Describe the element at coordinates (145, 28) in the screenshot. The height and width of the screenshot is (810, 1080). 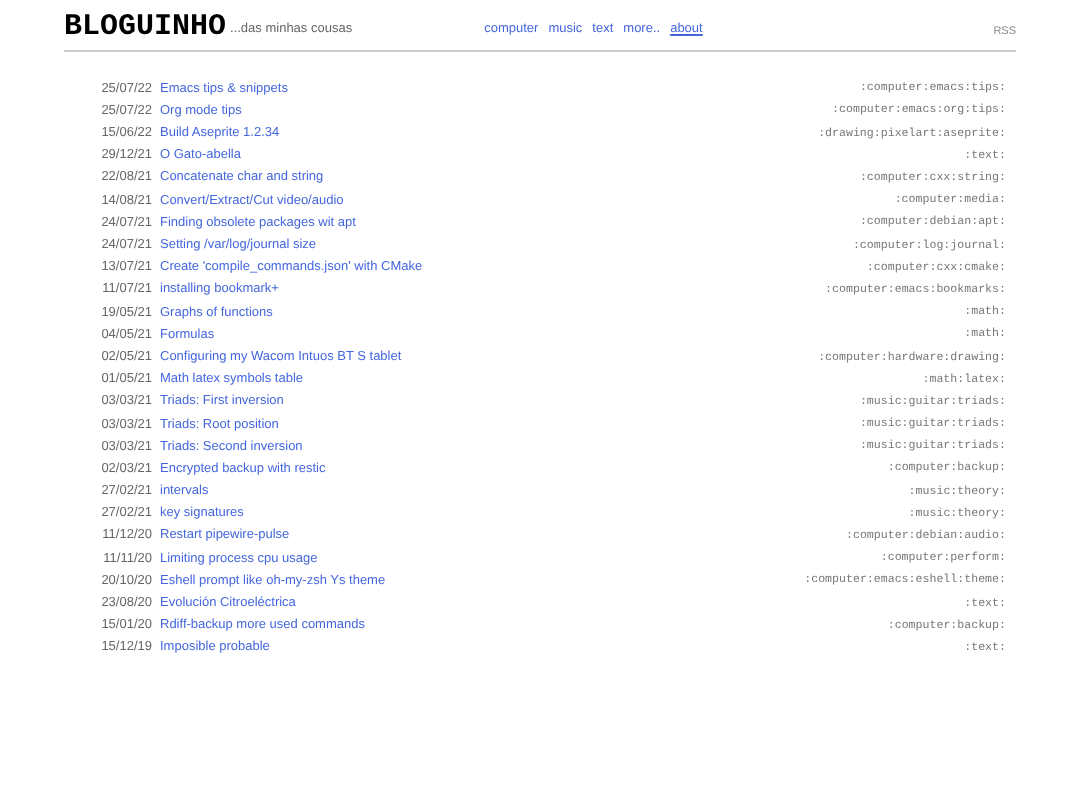
I see `site-title: BLOGUINHO` at that location.